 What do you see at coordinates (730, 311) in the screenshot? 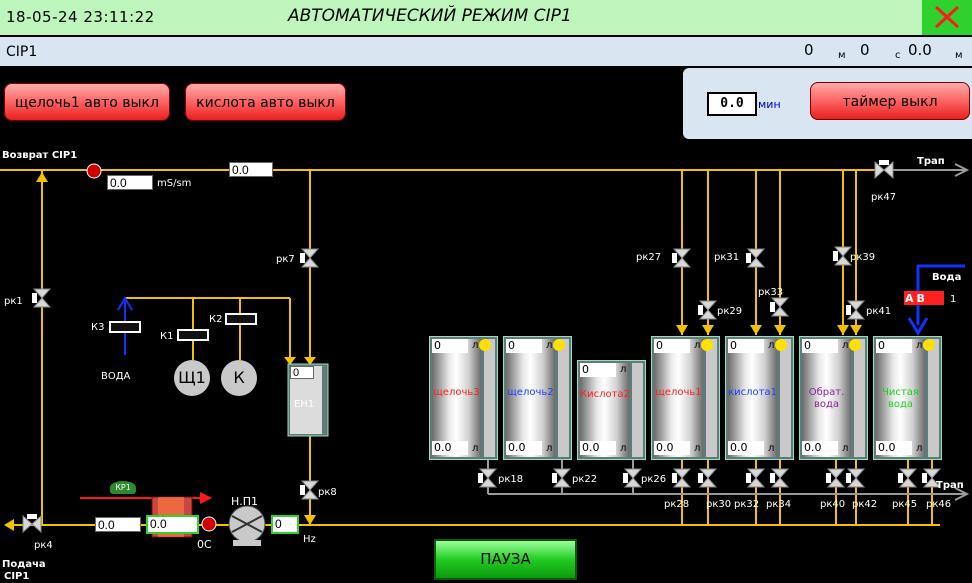
I see `valve-rk29-label: рк29` at bounding box center [730, 311].